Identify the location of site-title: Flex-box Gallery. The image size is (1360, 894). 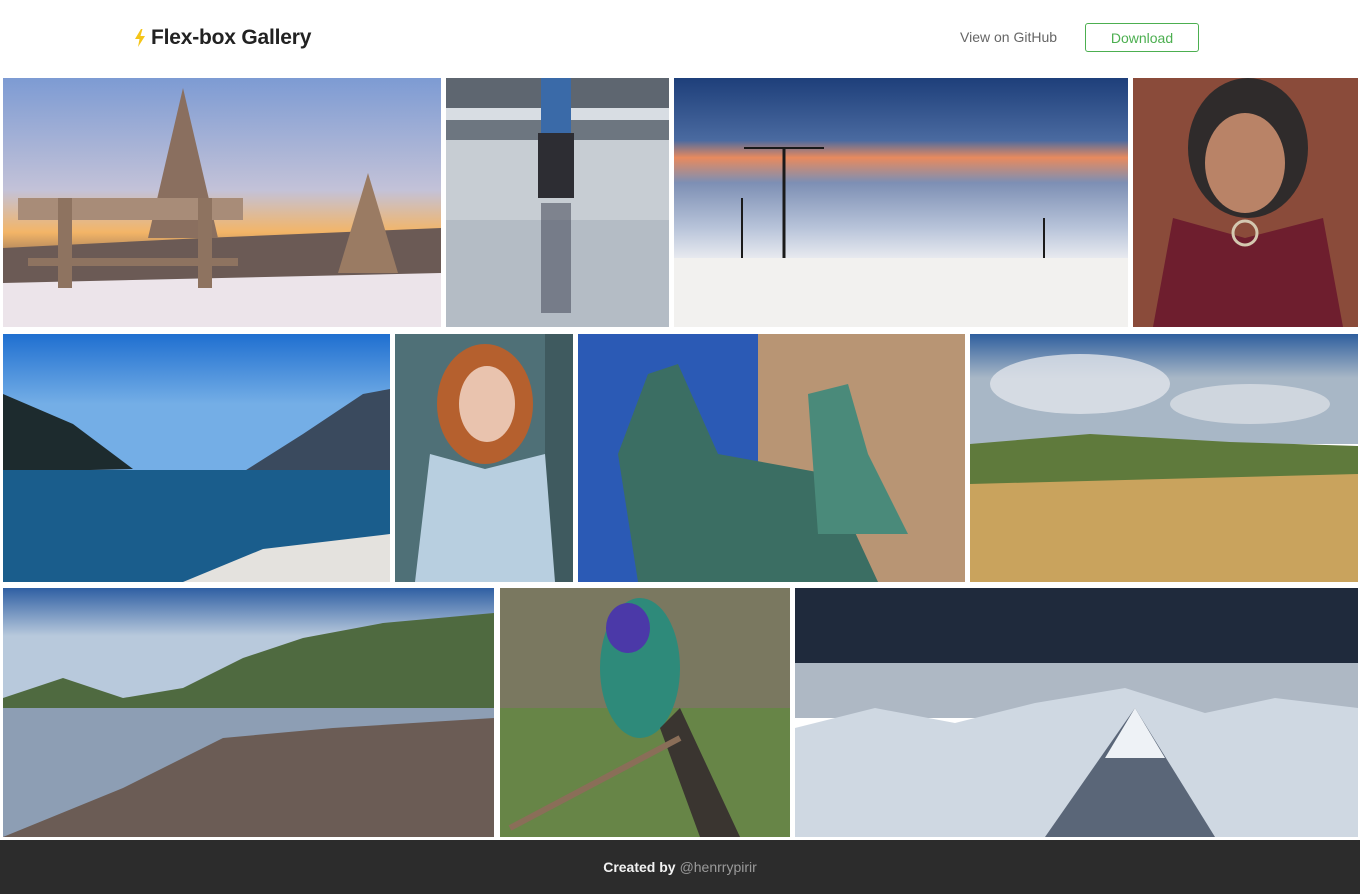
(231, 37).